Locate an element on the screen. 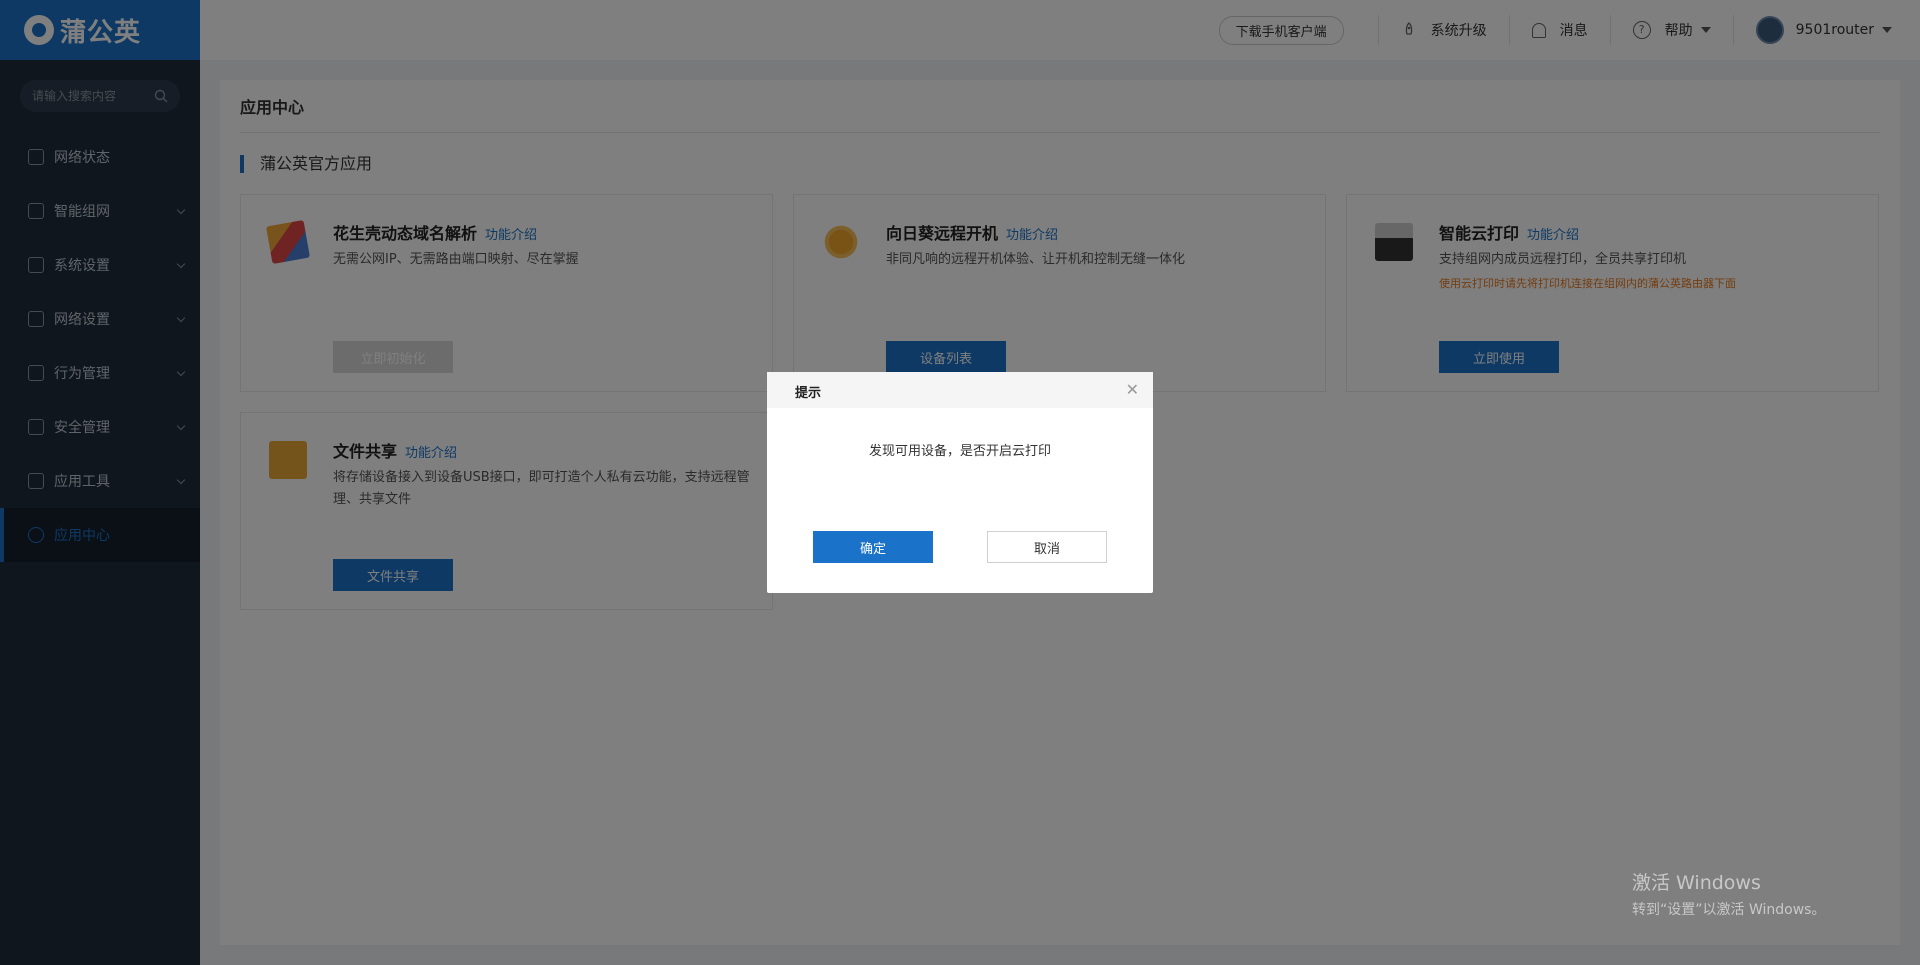  cancel-button: 取消 is located at coordinates (1047, 547).